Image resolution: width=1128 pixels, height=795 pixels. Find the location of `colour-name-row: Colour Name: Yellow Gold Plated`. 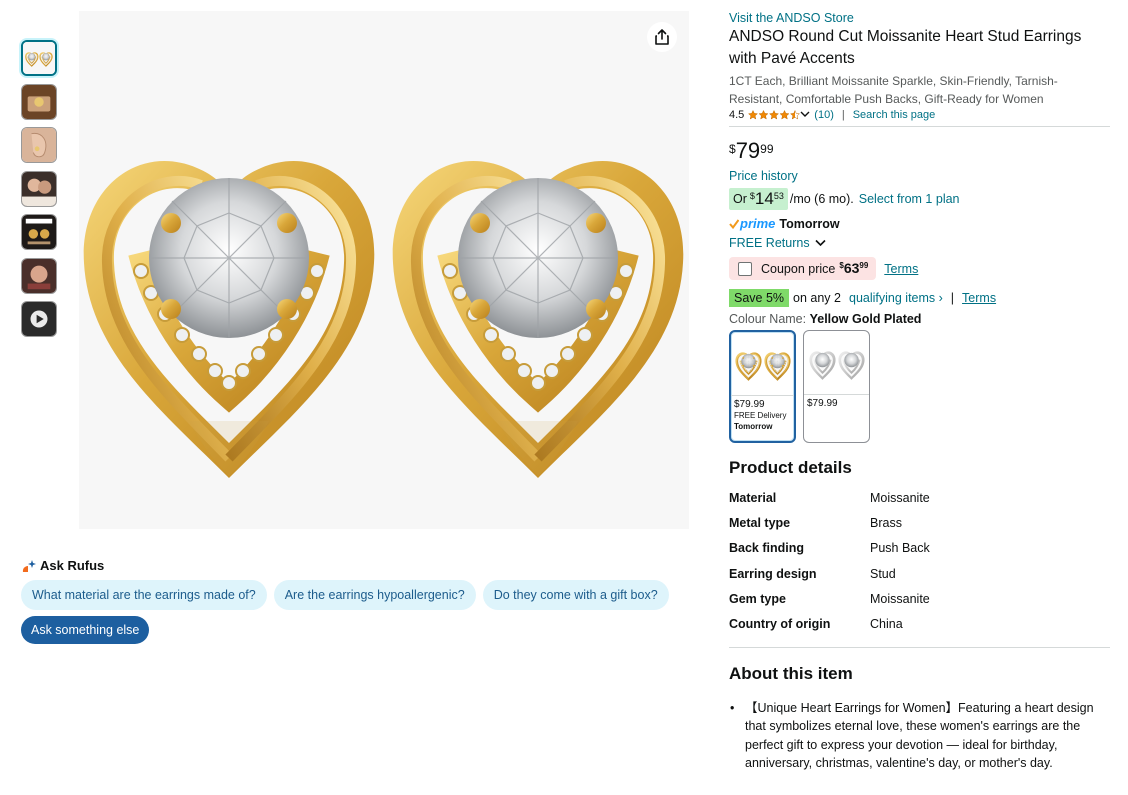

colour-name-row: Colour Name: Yellow Gold Plated is located at coordinates (919, 319).